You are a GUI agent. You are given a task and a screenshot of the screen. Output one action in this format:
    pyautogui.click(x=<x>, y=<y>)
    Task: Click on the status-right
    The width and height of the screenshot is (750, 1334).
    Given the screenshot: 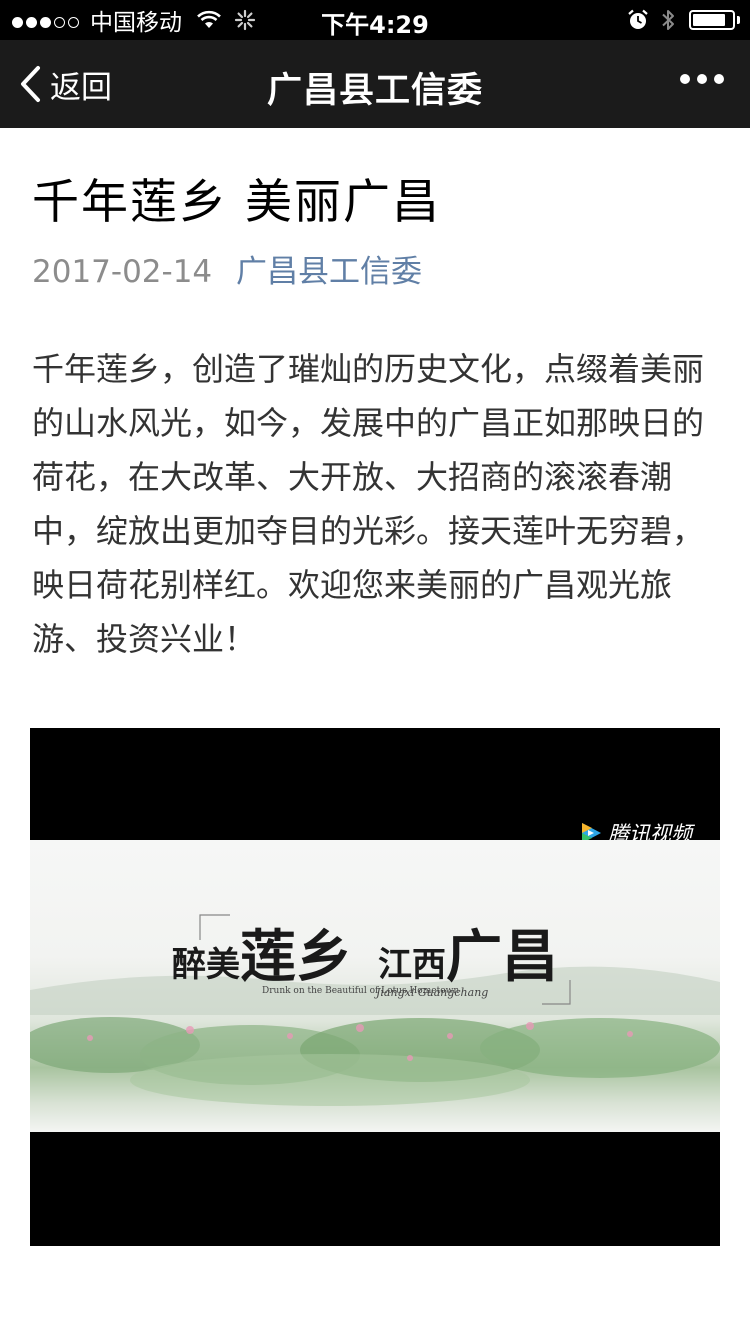 What is the action you would take?
    pyautogui.click(x=683, y=20)
    